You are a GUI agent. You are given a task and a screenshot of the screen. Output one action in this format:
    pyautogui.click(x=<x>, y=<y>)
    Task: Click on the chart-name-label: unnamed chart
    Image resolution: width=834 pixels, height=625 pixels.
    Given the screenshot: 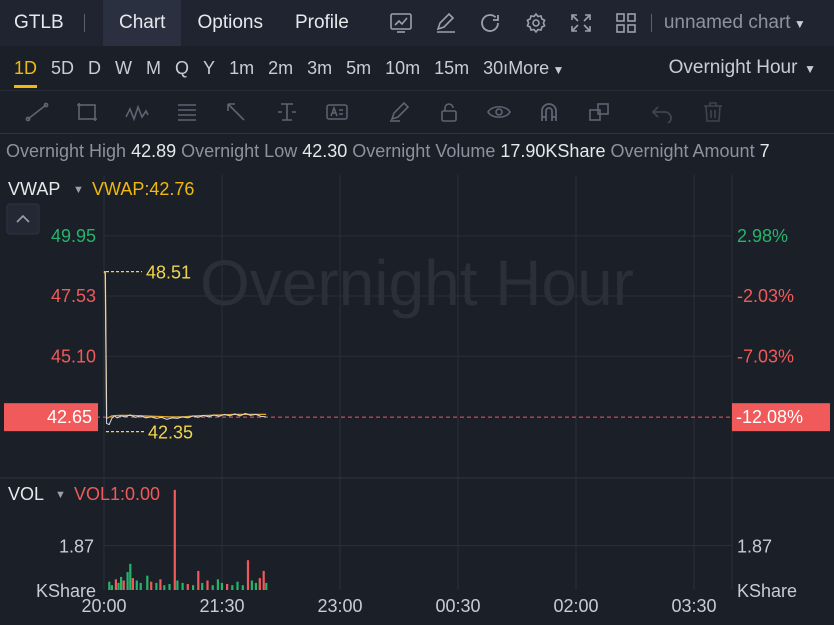 What is the action you would take?
    pyautogui.click(x=727, y=22)
    